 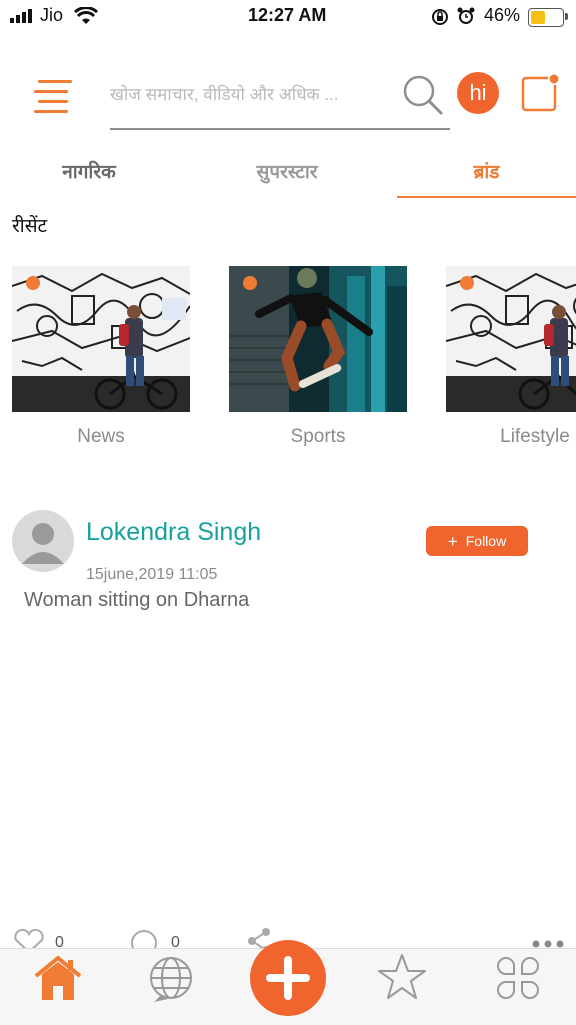 What do you see at coordinates (518, 978) in the screenshot?
I see `apps-icon` at bounding box center [518, 978].